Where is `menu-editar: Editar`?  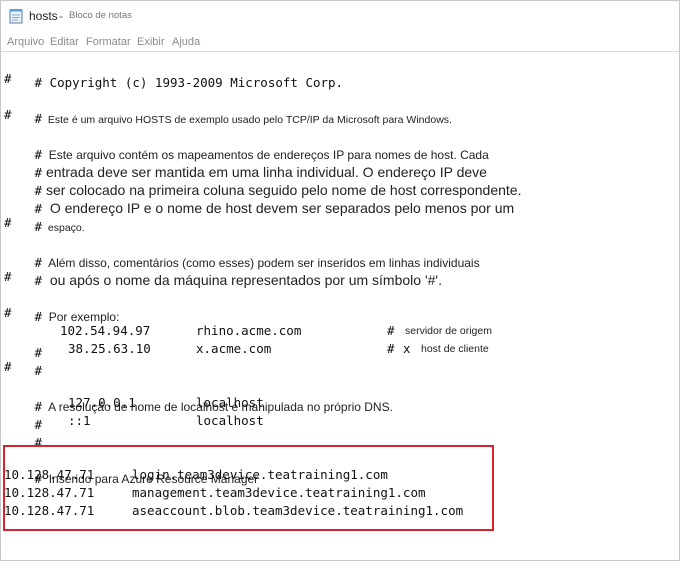 menu-editar: Editar is located at coordinates (64, 42).